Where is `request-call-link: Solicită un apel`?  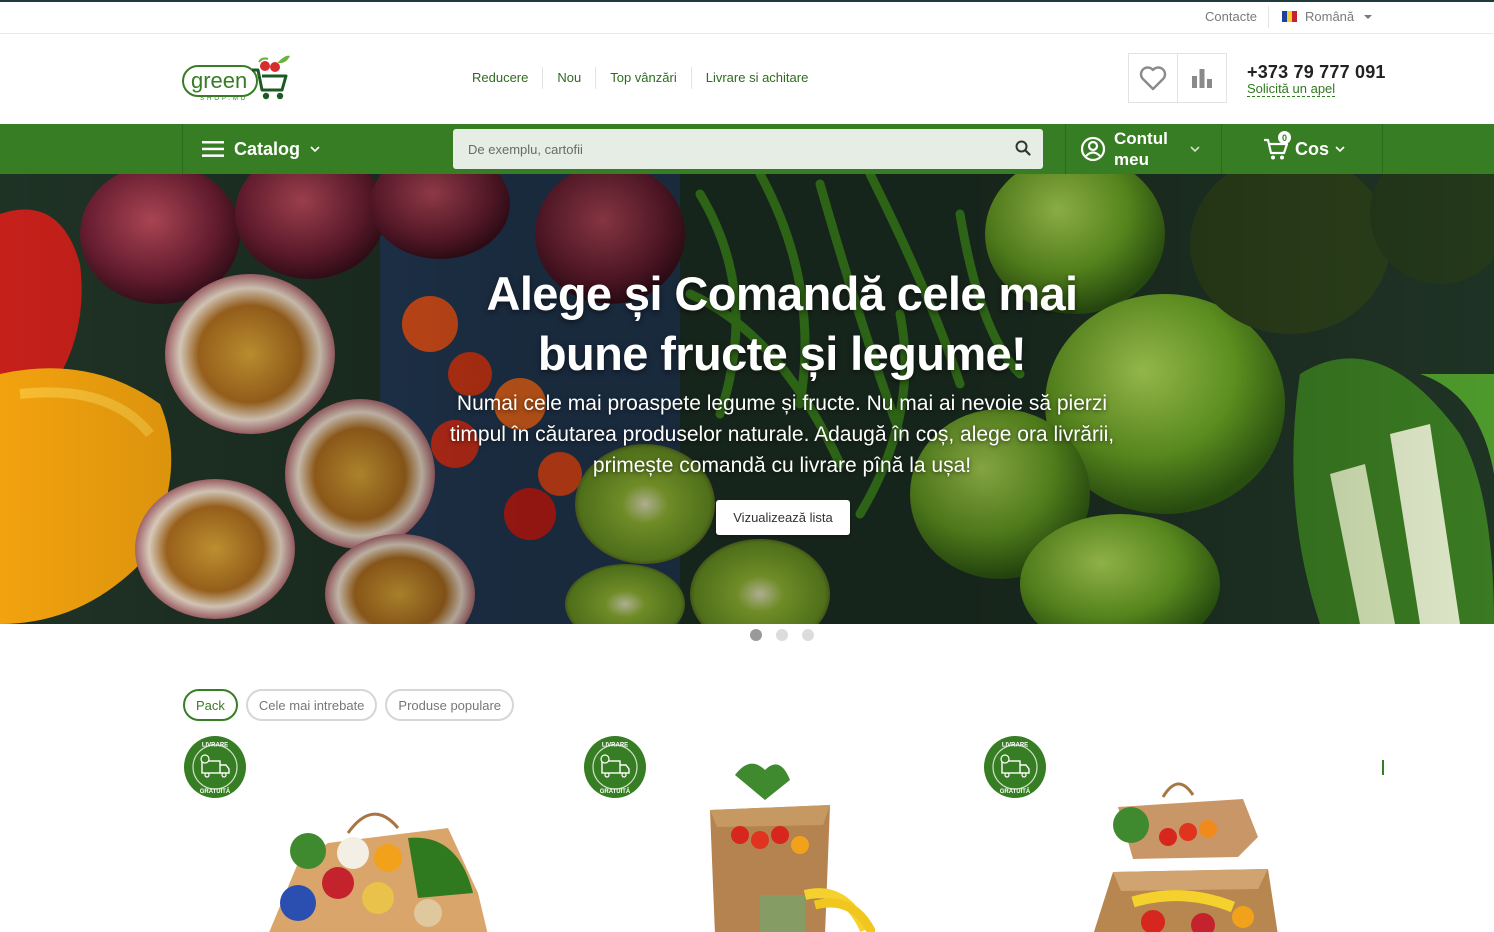
request-call-link: Solicită un apel is located at coordinates (1291, 89).